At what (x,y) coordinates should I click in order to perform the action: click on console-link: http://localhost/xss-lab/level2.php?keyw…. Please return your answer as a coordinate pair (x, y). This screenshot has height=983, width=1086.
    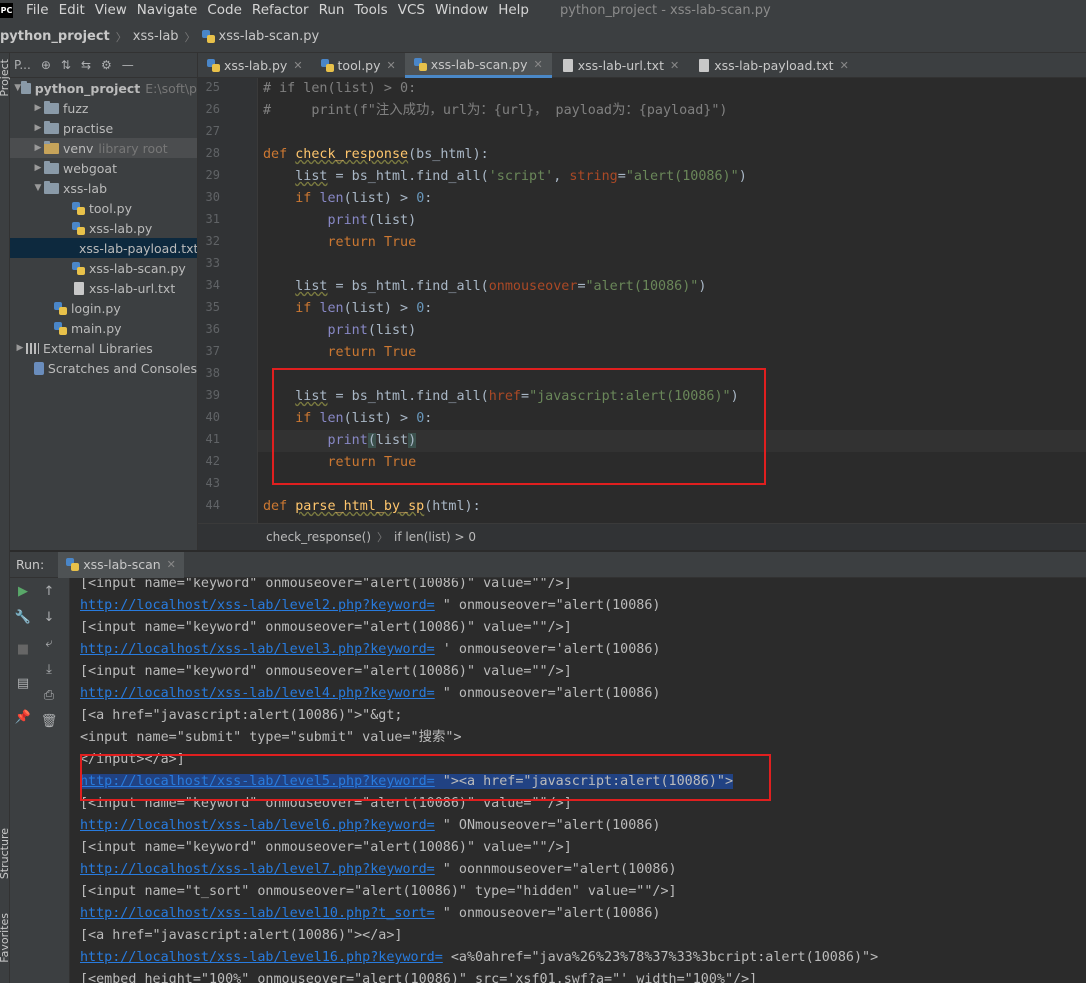
    Looking at the image, I should click on (257, 605).